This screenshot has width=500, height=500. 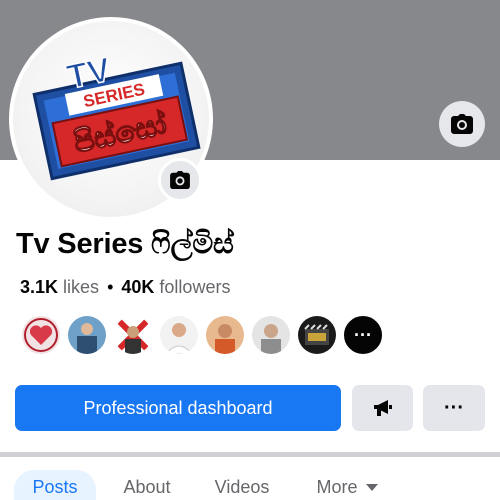 What do you see at coordinates (337, 486) in the screenshot?
I see `tab-more-label: More` at bounding box center [337, 486].